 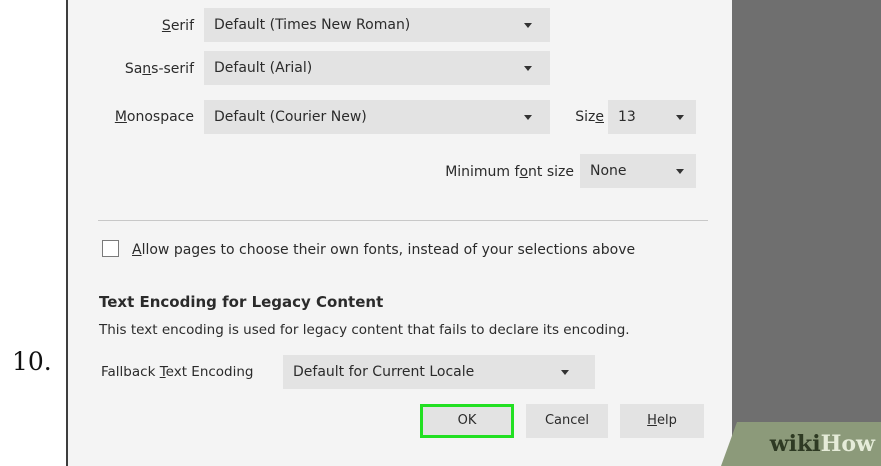 What do you see at coordinates (608, 171) in the screenshot?
I see `minimum-font-size-value: None` at bounding box center [608, 171].